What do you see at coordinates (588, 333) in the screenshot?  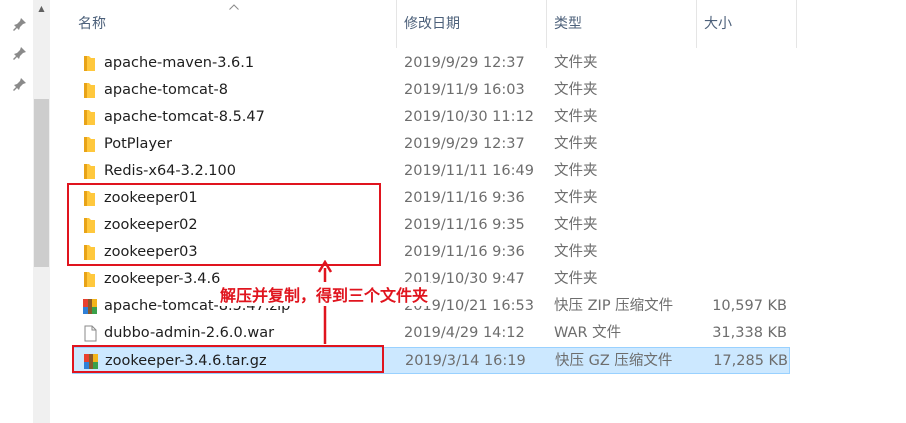 I see `file-type: WAR 文件` at bounding box center [588, 333].